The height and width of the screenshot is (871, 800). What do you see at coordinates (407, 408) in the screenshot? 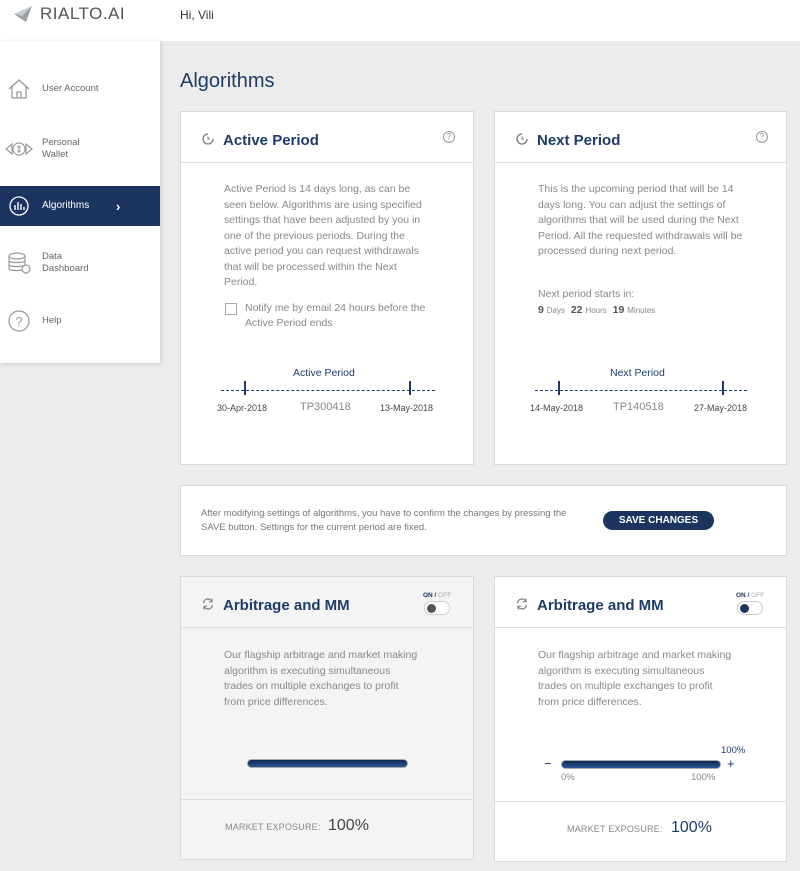
I see `timeline-end-date: 13-May-2018` at bounding box center [407, 408].